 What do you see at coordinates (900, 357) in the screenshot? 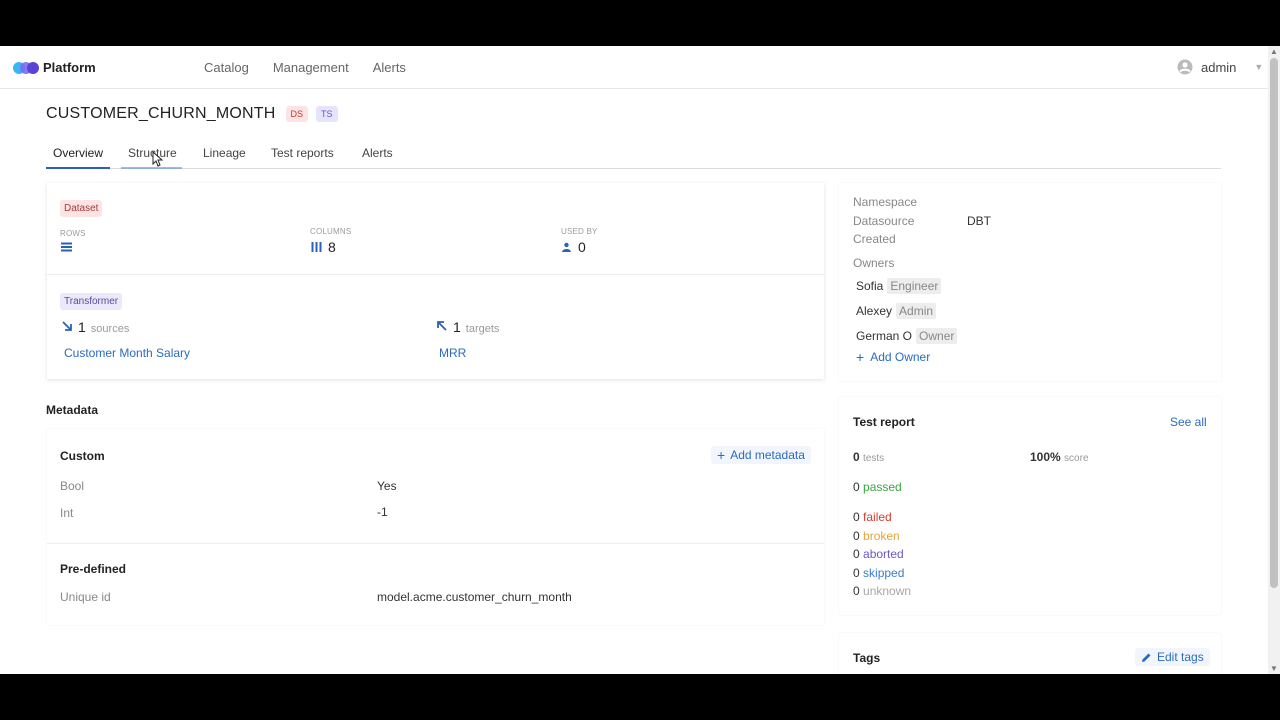
I see `add-owner-label: Add Owner` at bounding box center [900, 357].